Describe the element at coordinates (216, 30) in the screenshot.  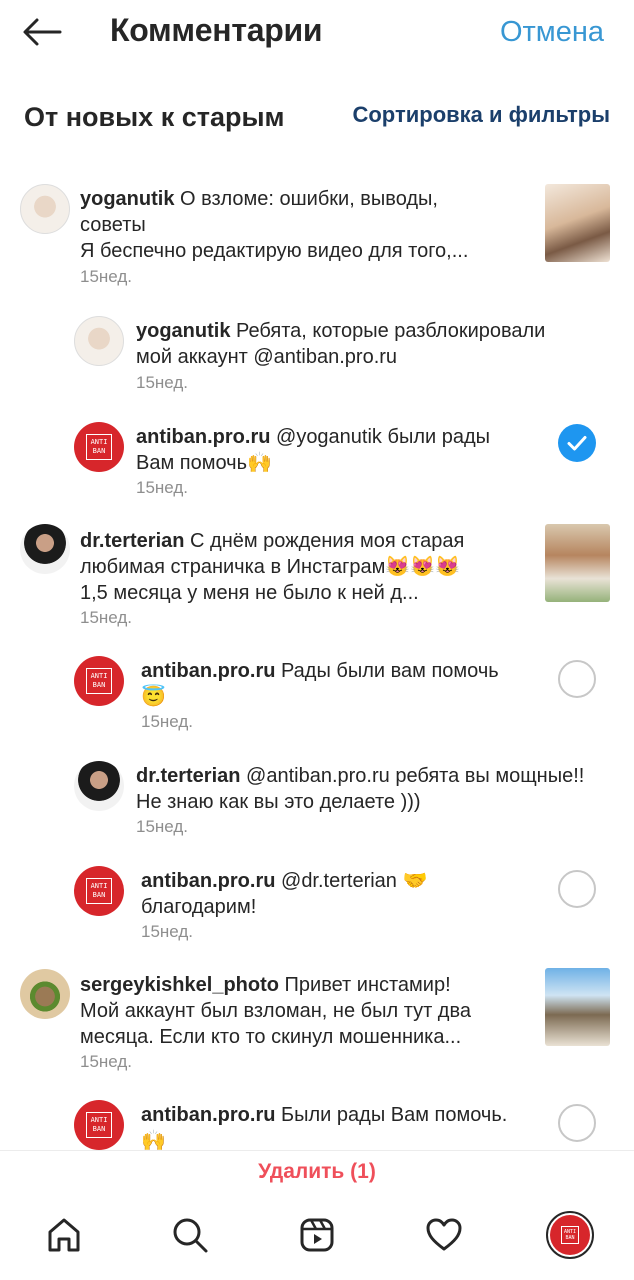
I see `page-title: Комментарии` at that location.